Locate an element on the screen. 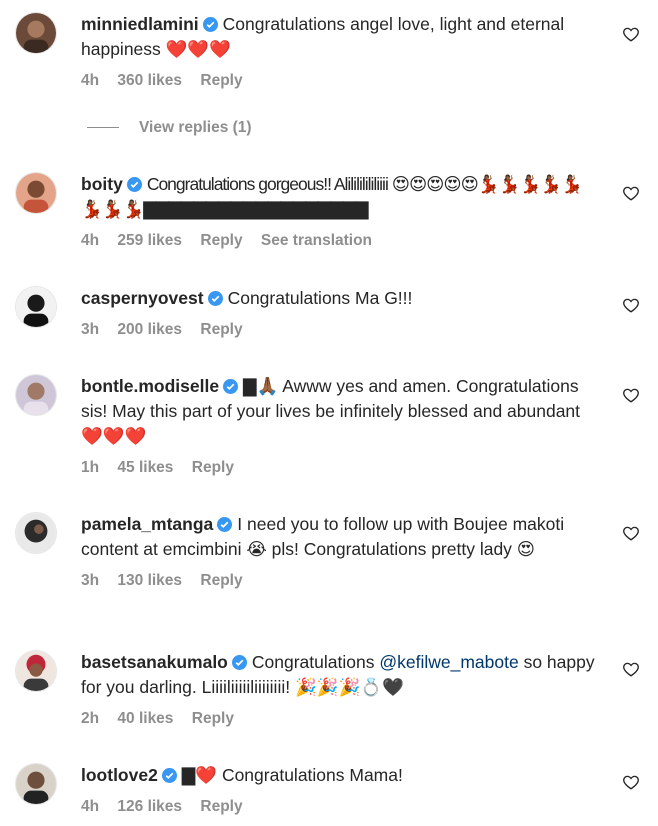 The height and width of the screenshot is (826, 658). username: caspernyovest is located at coordinates (142, 298).